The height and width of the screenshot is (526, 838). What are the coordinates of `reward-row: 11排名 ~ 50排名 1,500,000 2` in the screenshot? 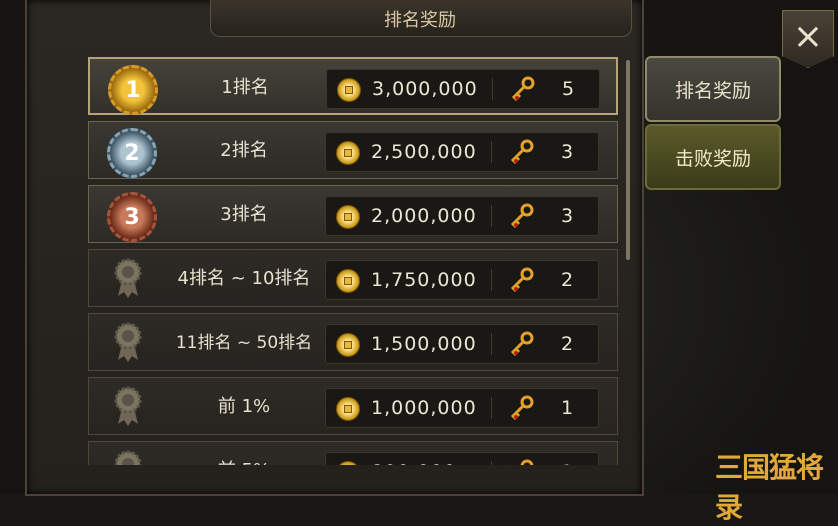 It's located at (353, 342).